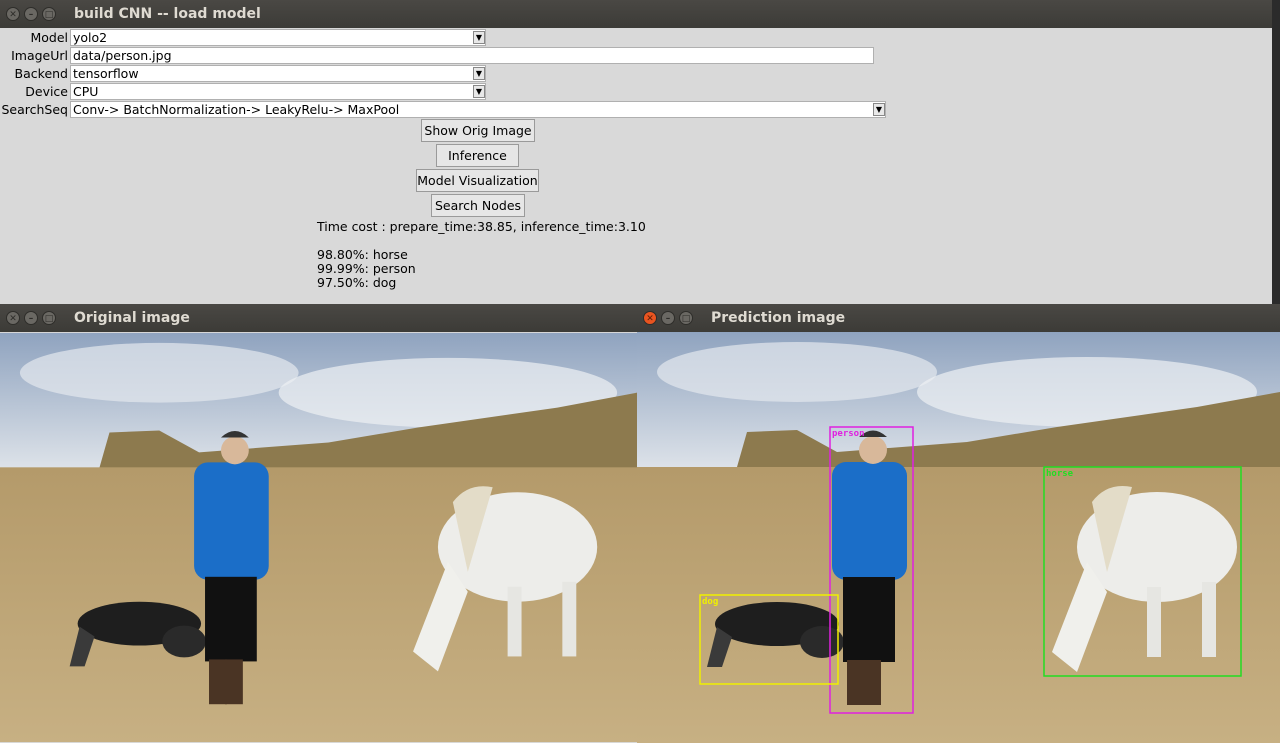  Describe the element at coordinates (958, 318) in the screenshot. I see `prediction-titlebar: ✕ – □ Prediction image` at that location.